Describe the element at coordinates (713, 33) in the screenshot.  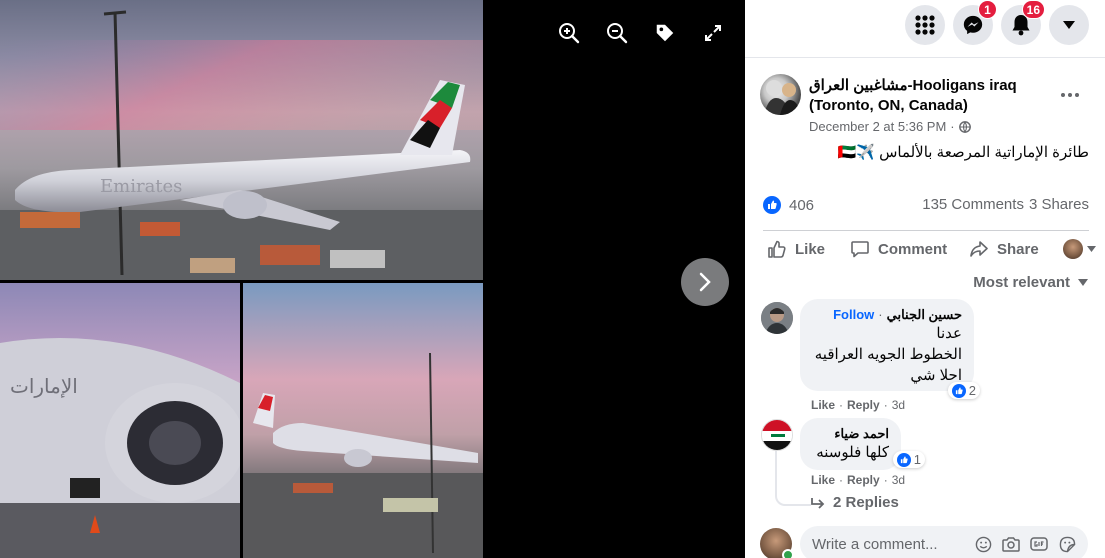
I see `fullscreen-icon` at that location.